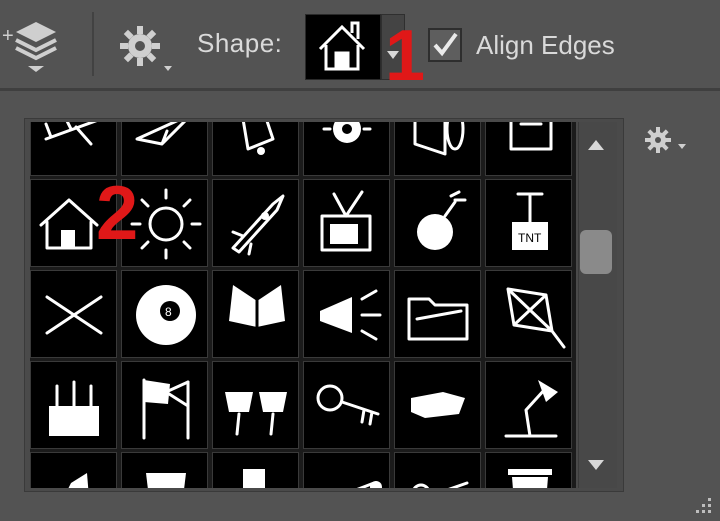  I want to click on cup-shape-icon, so click(166, 480).